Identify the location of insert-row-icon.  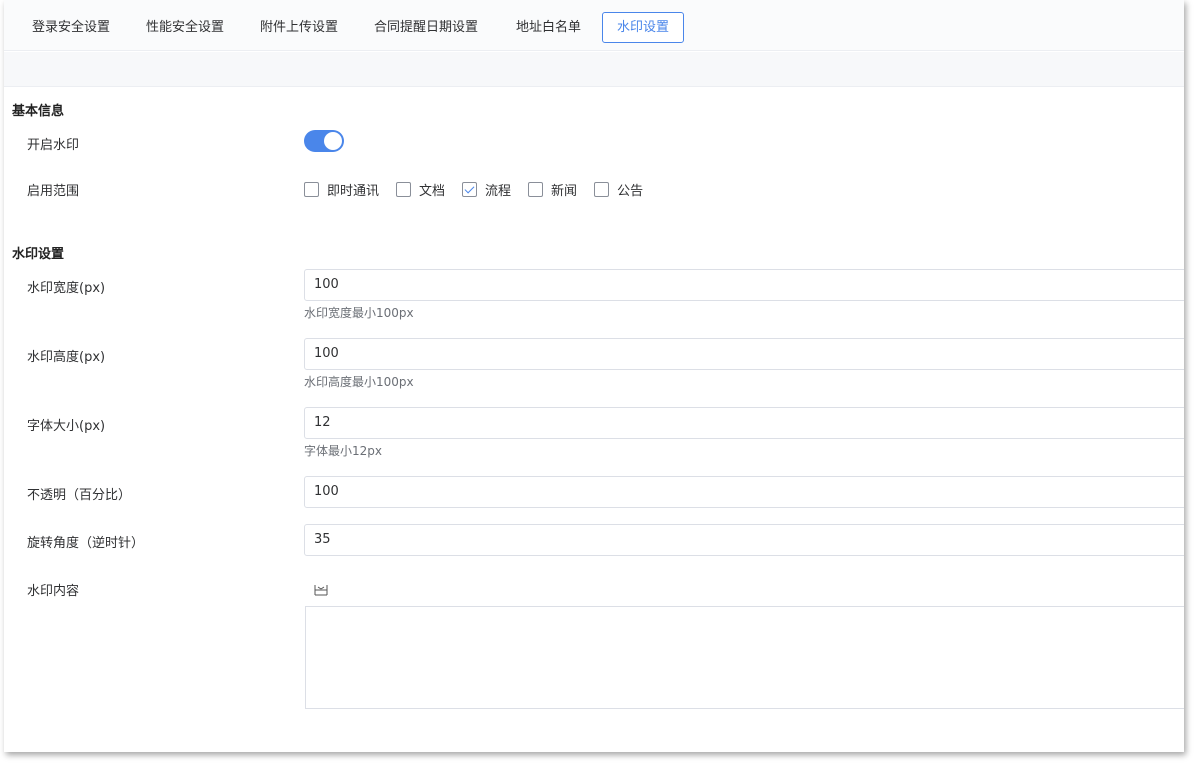
(321, 590).